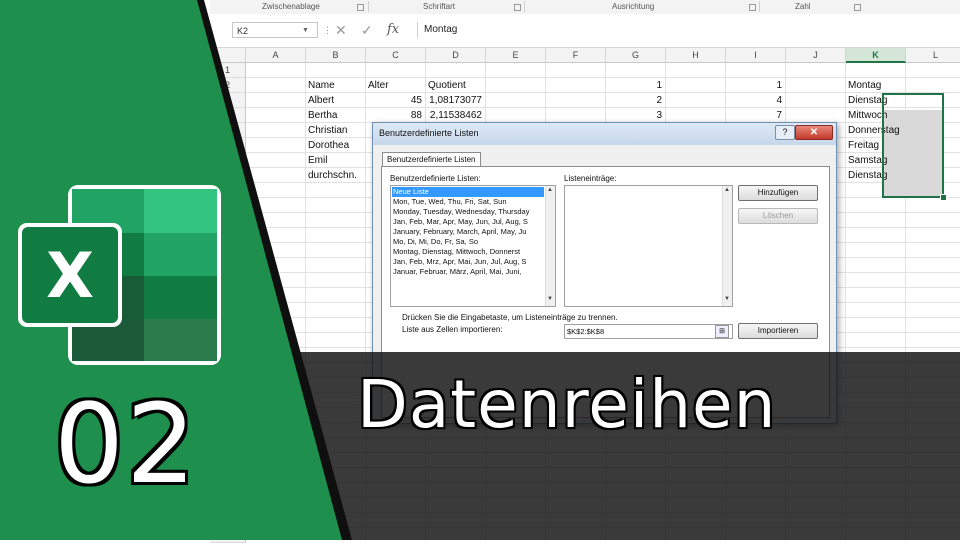 The image size is (960, 543). I want to click on episode-number: 02, so click(126, 444).